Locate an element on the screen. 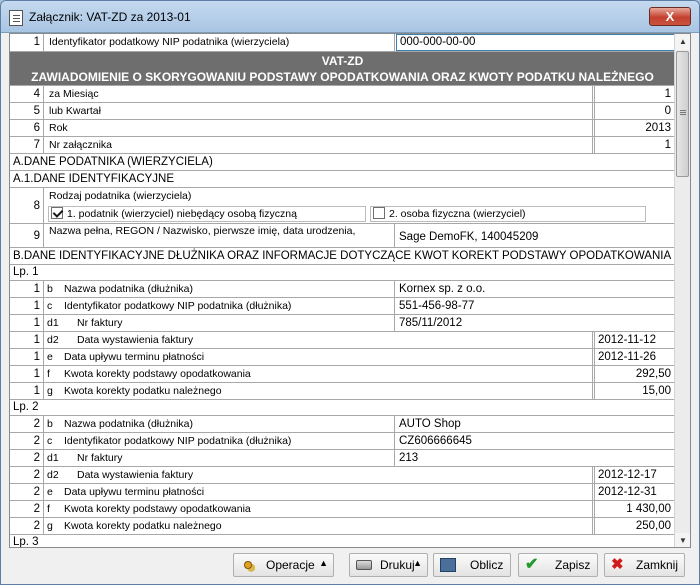 This screenshot has width=700, height=585. row-number: 9 is located at coordinates (27, 235).